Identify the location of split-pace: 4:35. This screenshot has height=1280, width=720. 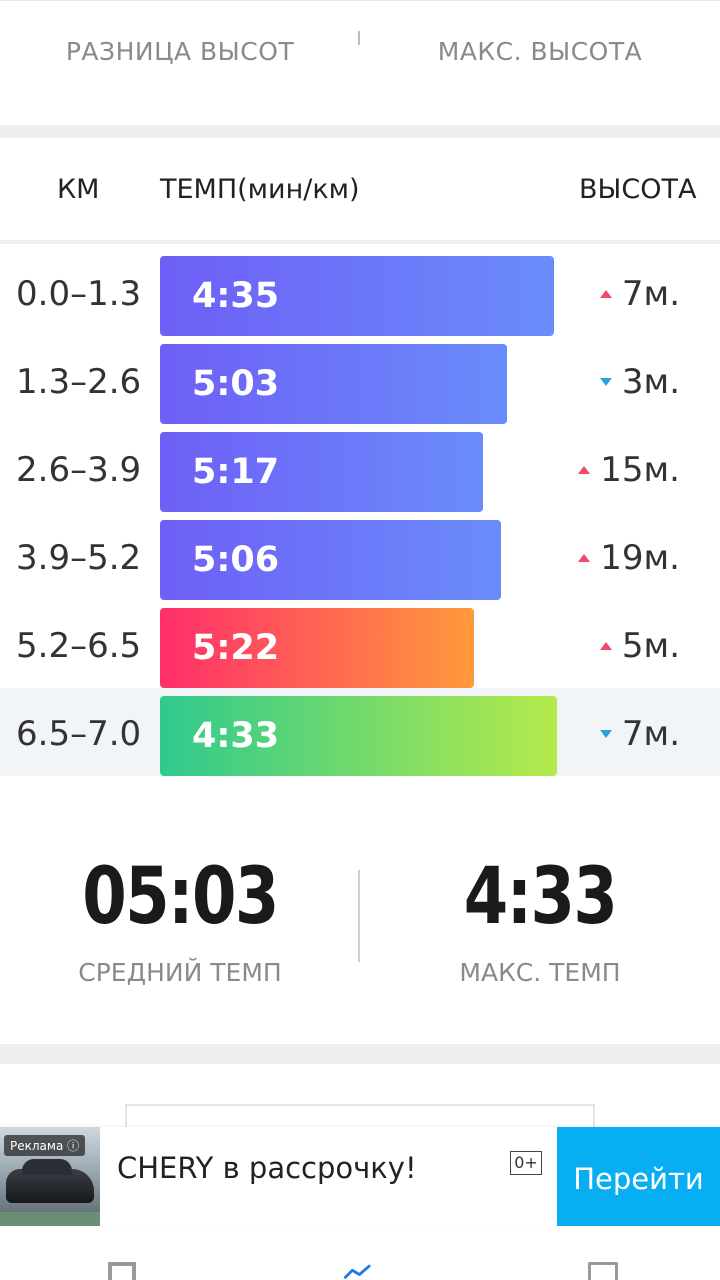
(236, 296).